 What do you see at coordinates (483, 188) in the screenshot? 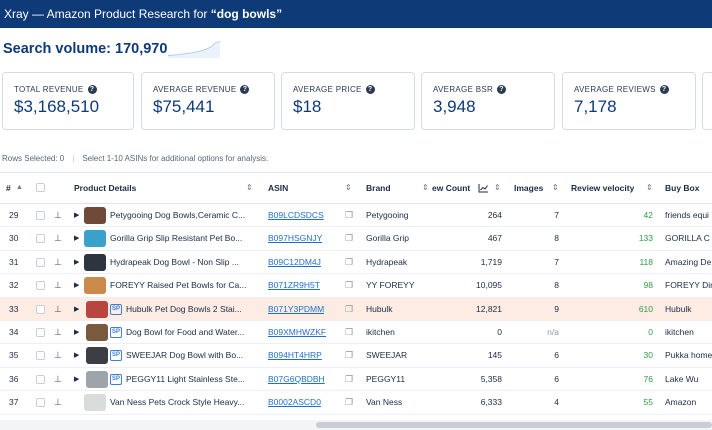
I see `chart-icon` at bounding box center [483, 188].